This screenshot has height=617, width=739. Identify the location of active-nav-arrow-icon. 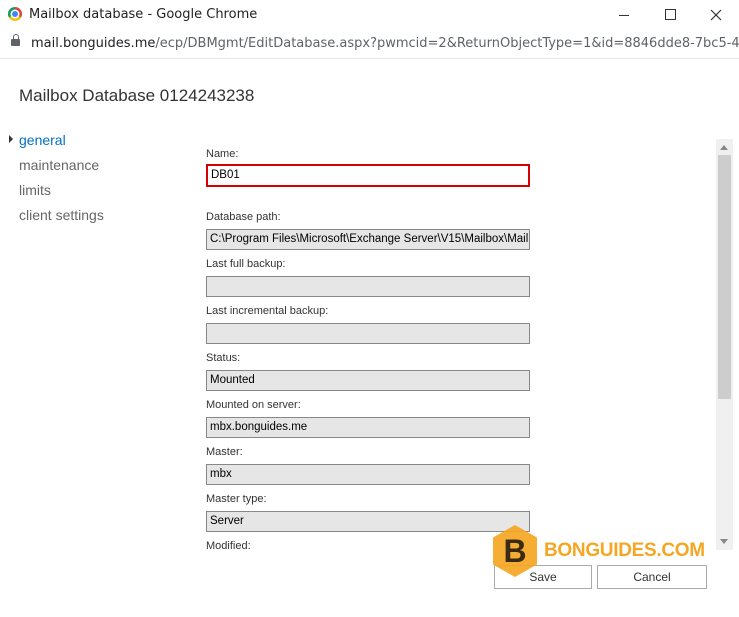
(11, 139).